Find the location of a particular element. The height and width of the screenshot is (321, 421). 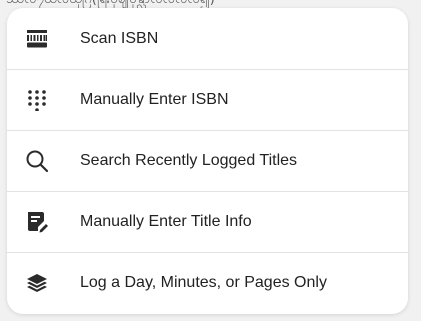

menu-item-label: Log a Day, Minutes, or Pages Only is located at coordinates (203, 282).